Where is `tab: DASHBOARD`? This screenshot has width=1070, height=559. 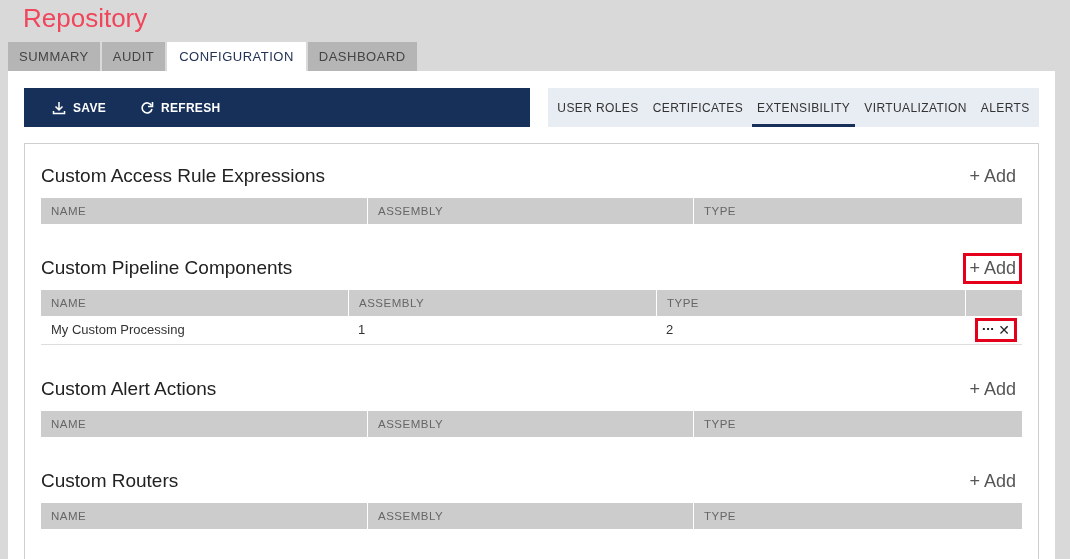
tab: DASHBOARD is located at coordinates (362, 56).